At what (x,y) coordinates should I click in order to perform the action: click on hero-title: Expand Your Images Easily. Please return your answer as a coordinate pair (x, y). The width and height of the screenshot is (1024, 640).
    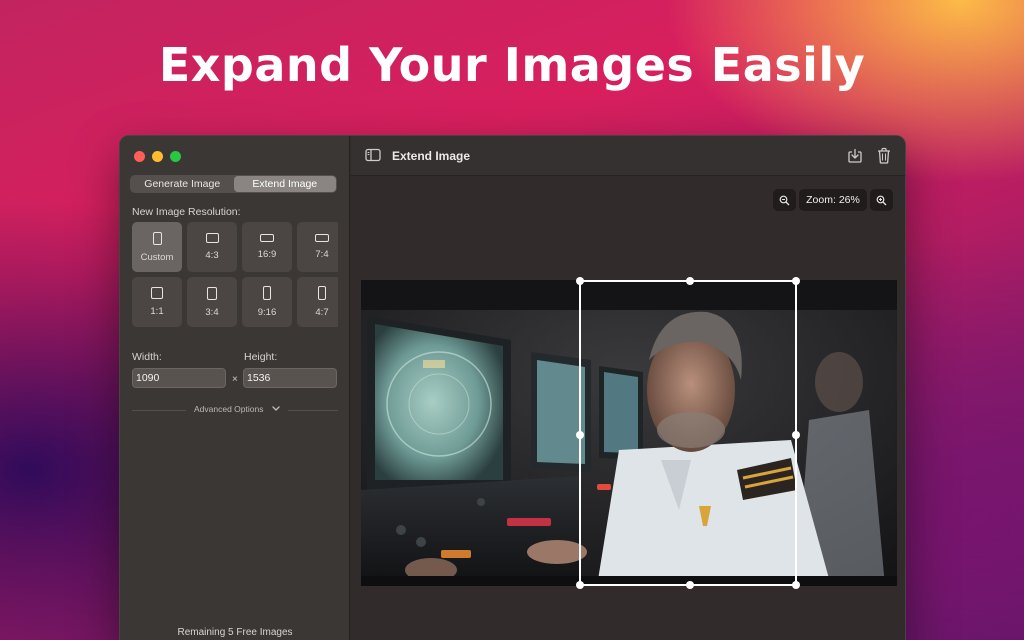
    Looking at the image, I should click on (512, 65).